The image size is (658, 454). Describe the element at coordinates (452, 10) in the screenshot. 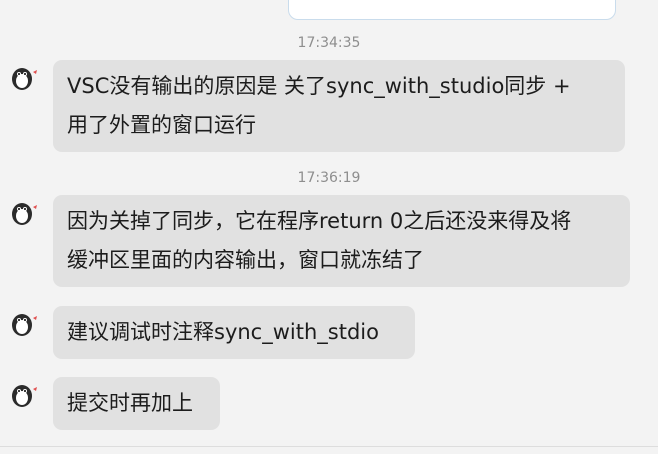

I see `previous-message-bubble` at that location.